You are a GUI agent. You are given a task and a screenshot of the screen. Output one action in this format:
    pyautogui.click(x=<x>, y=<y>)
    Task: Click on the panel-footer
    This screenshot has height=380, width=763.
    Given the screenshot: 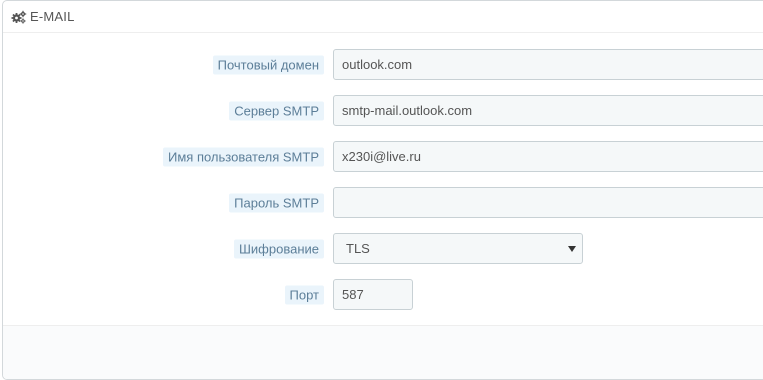 What is the action you would take?
    pyautogui.click(x=383, y=352)
    